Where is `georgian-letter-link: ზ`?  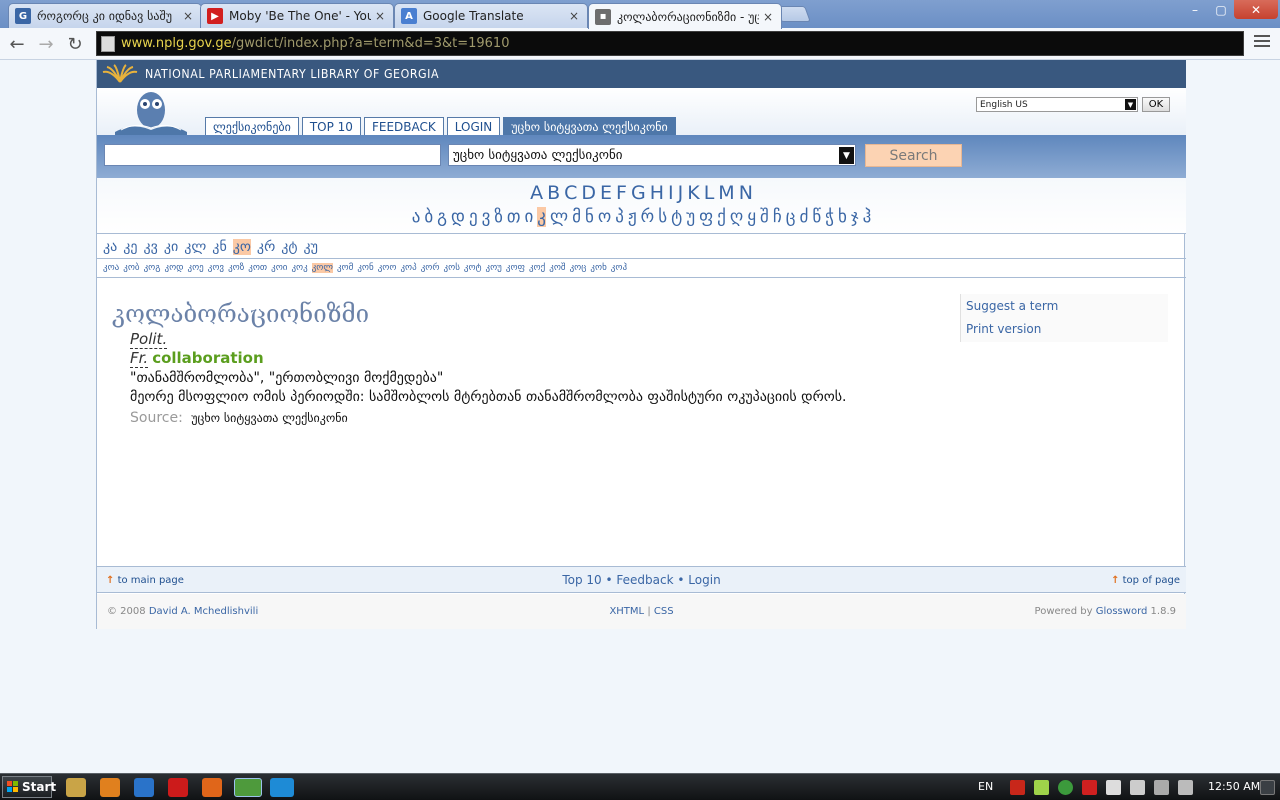 georgian-letter-link: ზ is located at coordinates (498, 217).